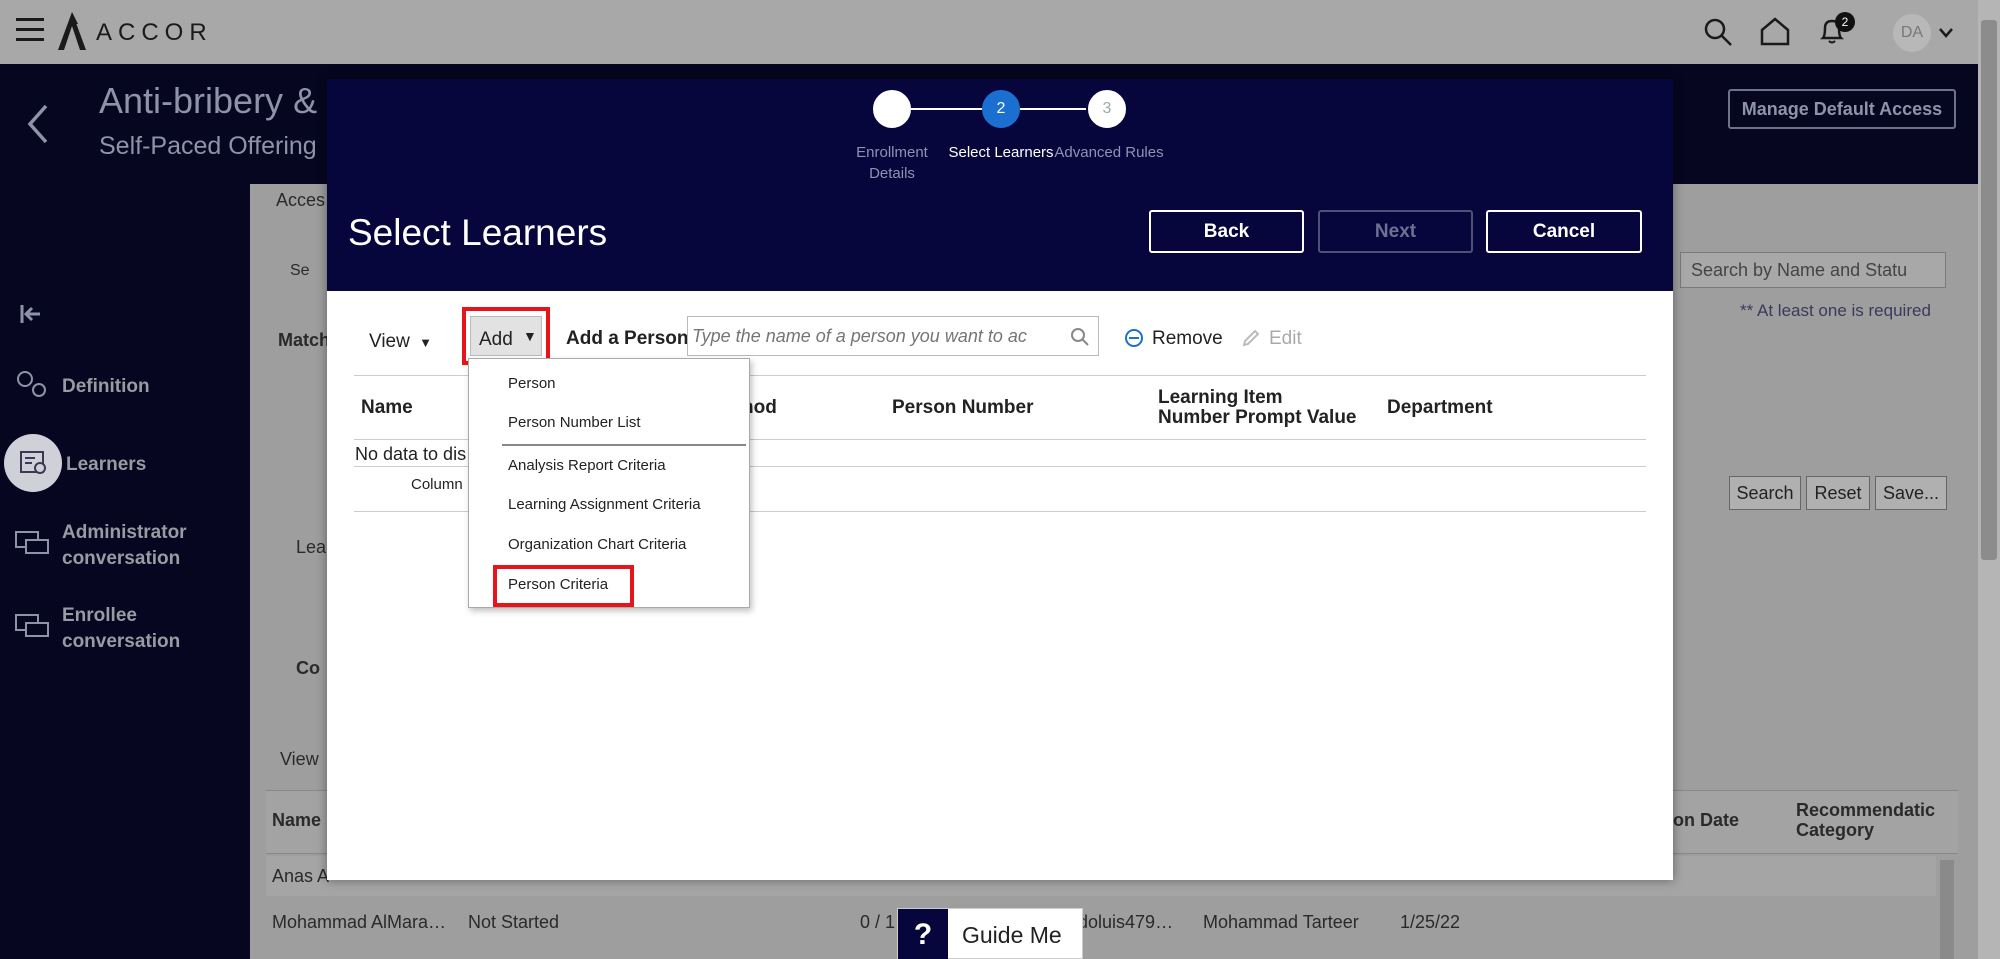  What do you see at coordinates (1001, 152) in the screenshot?
I see `step-2-label: Select Learners` at bounding box center [1001, 152].